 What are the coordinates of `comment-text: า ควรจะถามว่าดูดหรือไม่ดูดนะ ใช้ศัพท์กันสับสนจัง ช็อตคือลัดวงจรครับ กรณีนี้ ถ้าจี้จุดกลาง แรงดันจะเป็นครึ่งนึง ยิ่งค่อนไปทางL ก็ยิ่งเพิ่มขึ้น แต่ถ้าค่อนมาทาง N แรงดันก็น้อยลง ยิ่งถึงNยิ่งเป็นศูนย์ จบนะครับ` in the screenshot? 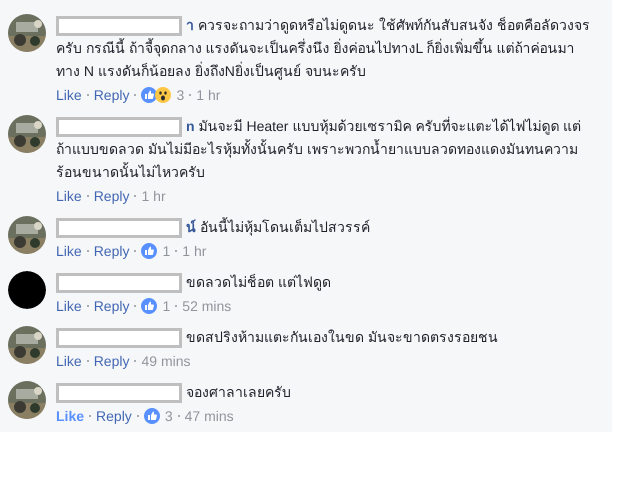 It's located at (323, 48).